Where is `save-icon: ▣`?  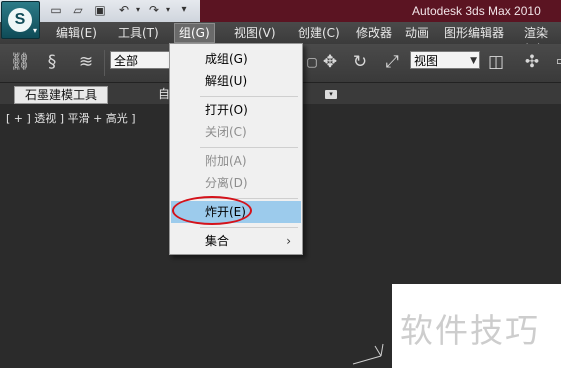 save-icon: ▣ is located at coordinates (100, 10).